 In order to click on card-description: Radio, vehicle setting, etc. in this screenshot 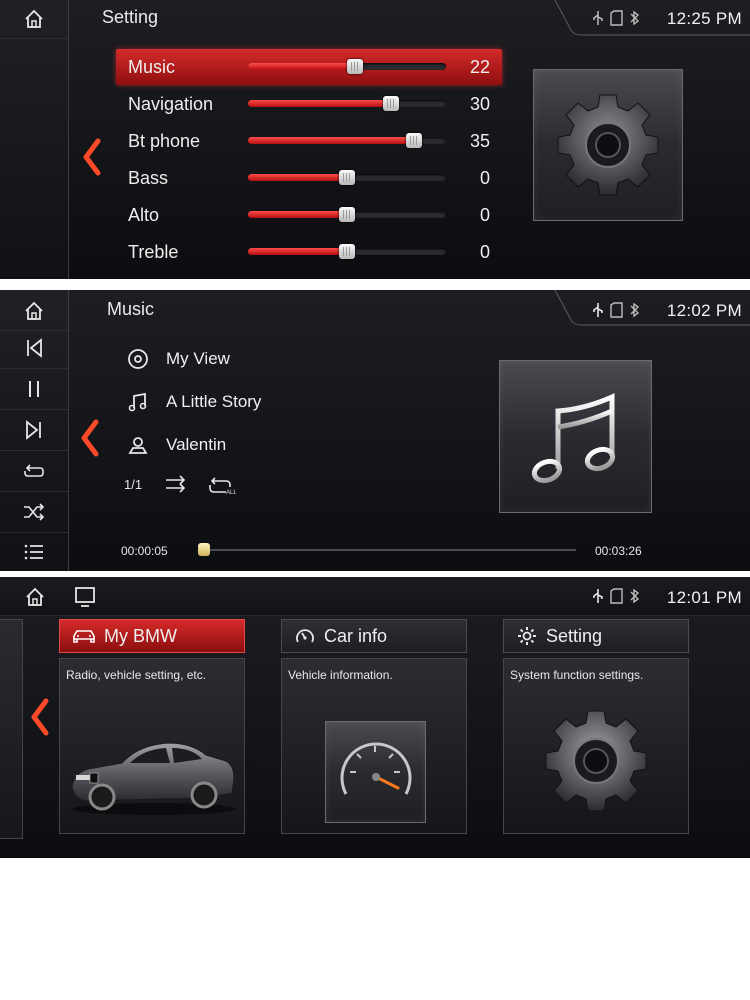, I will do `click(136, 675)`.